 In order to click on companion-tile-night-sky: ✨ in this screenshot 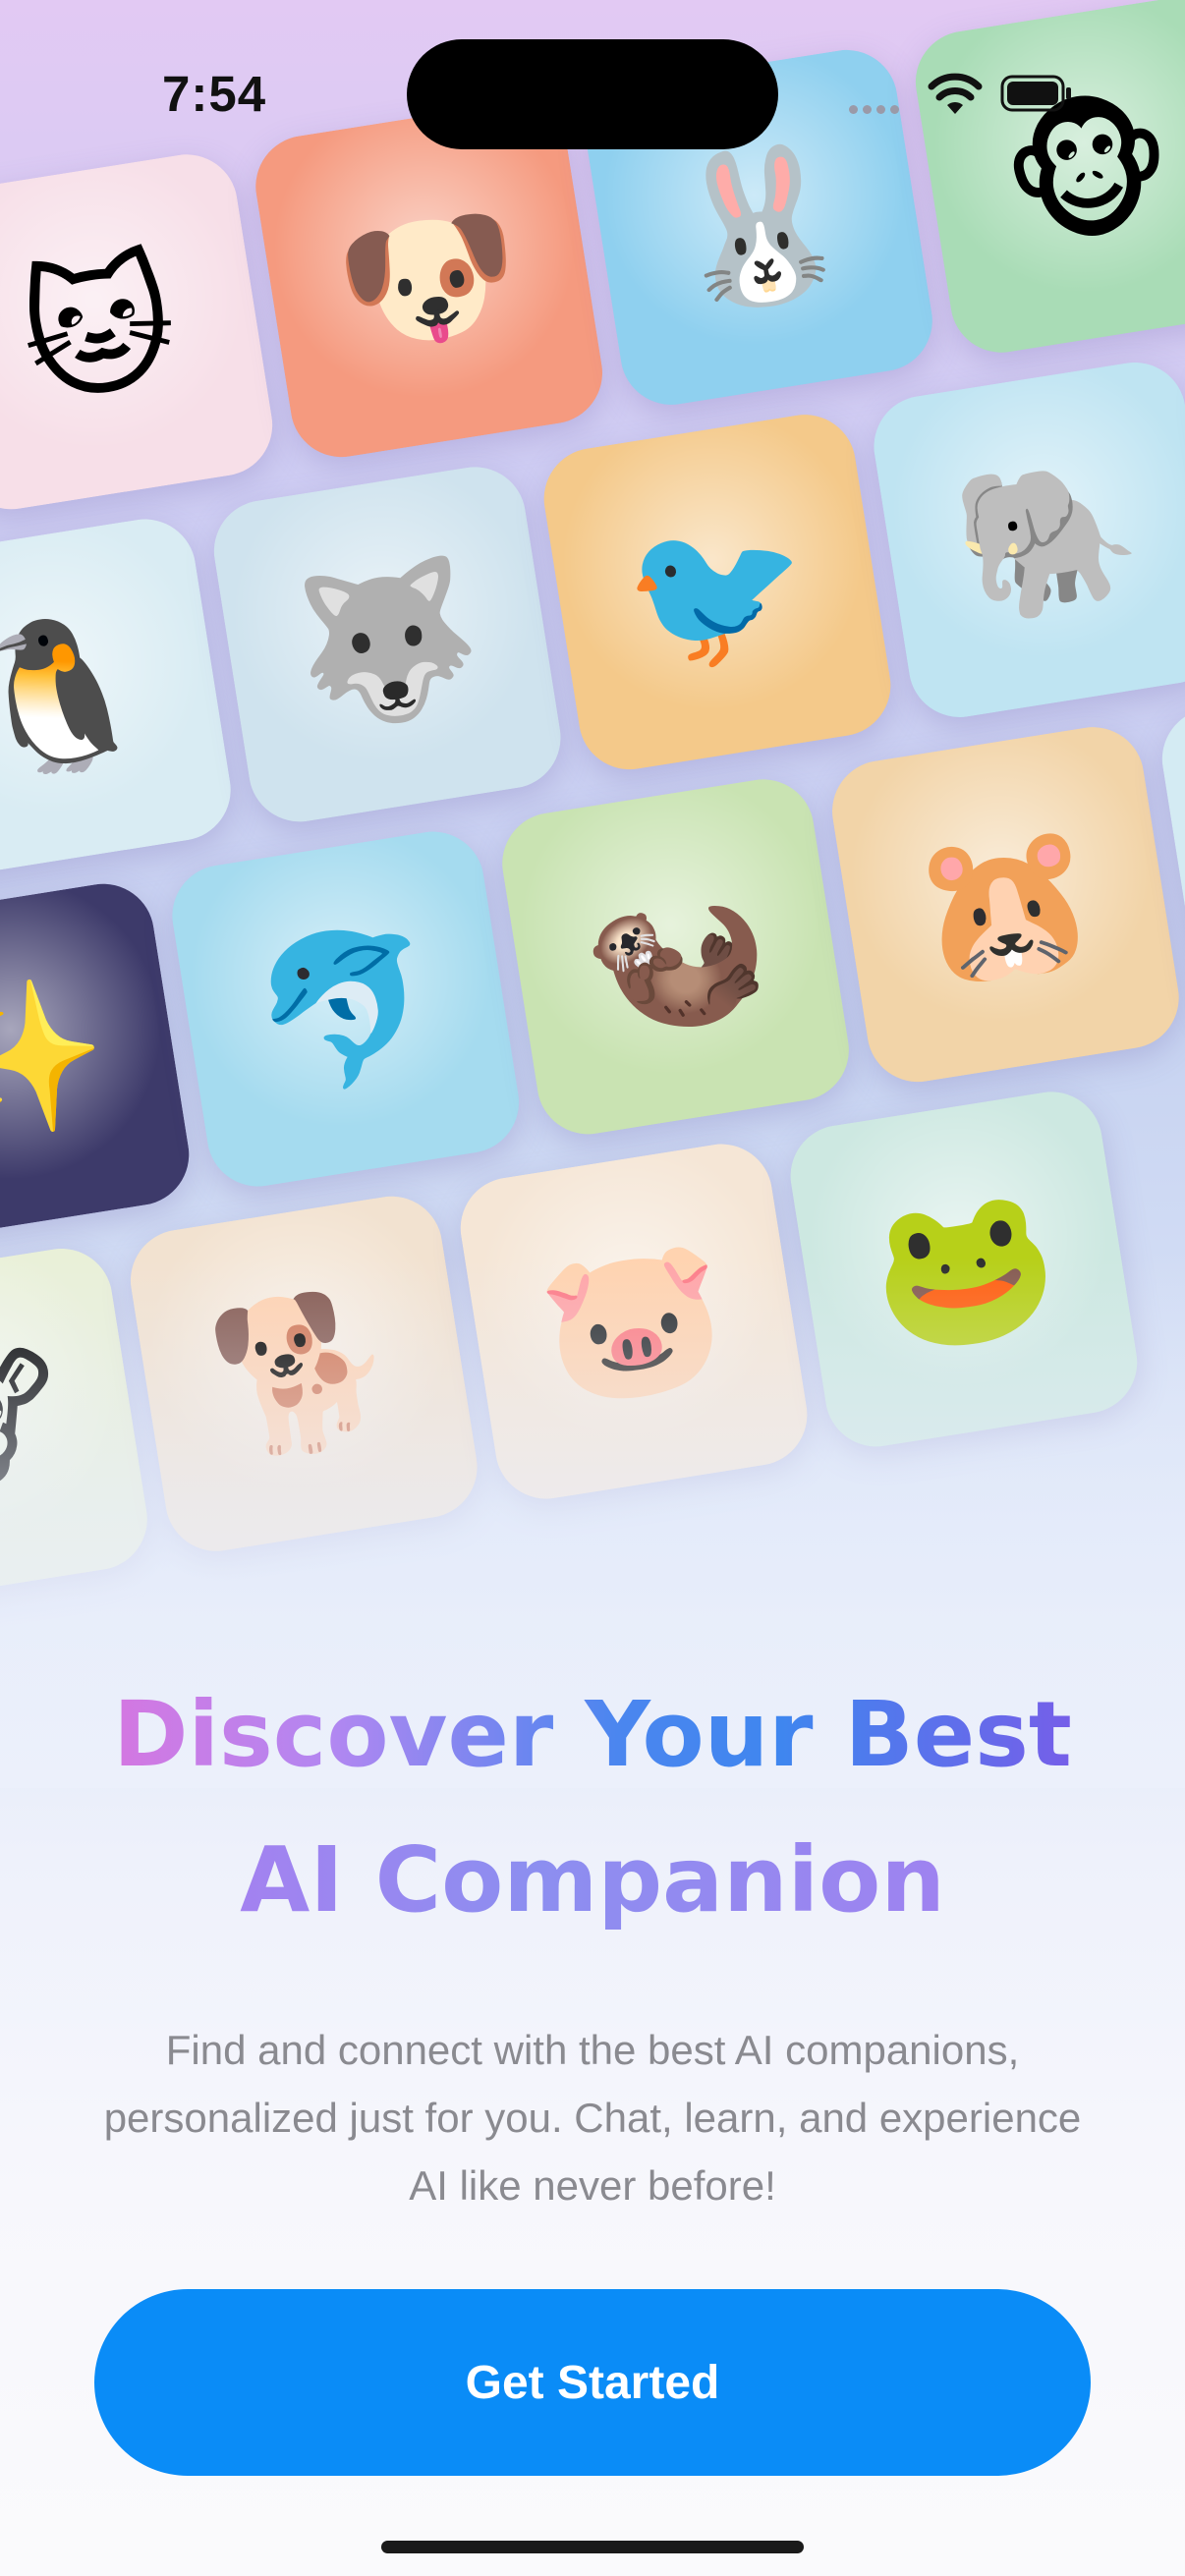, I will do `click(99, 1061)`.